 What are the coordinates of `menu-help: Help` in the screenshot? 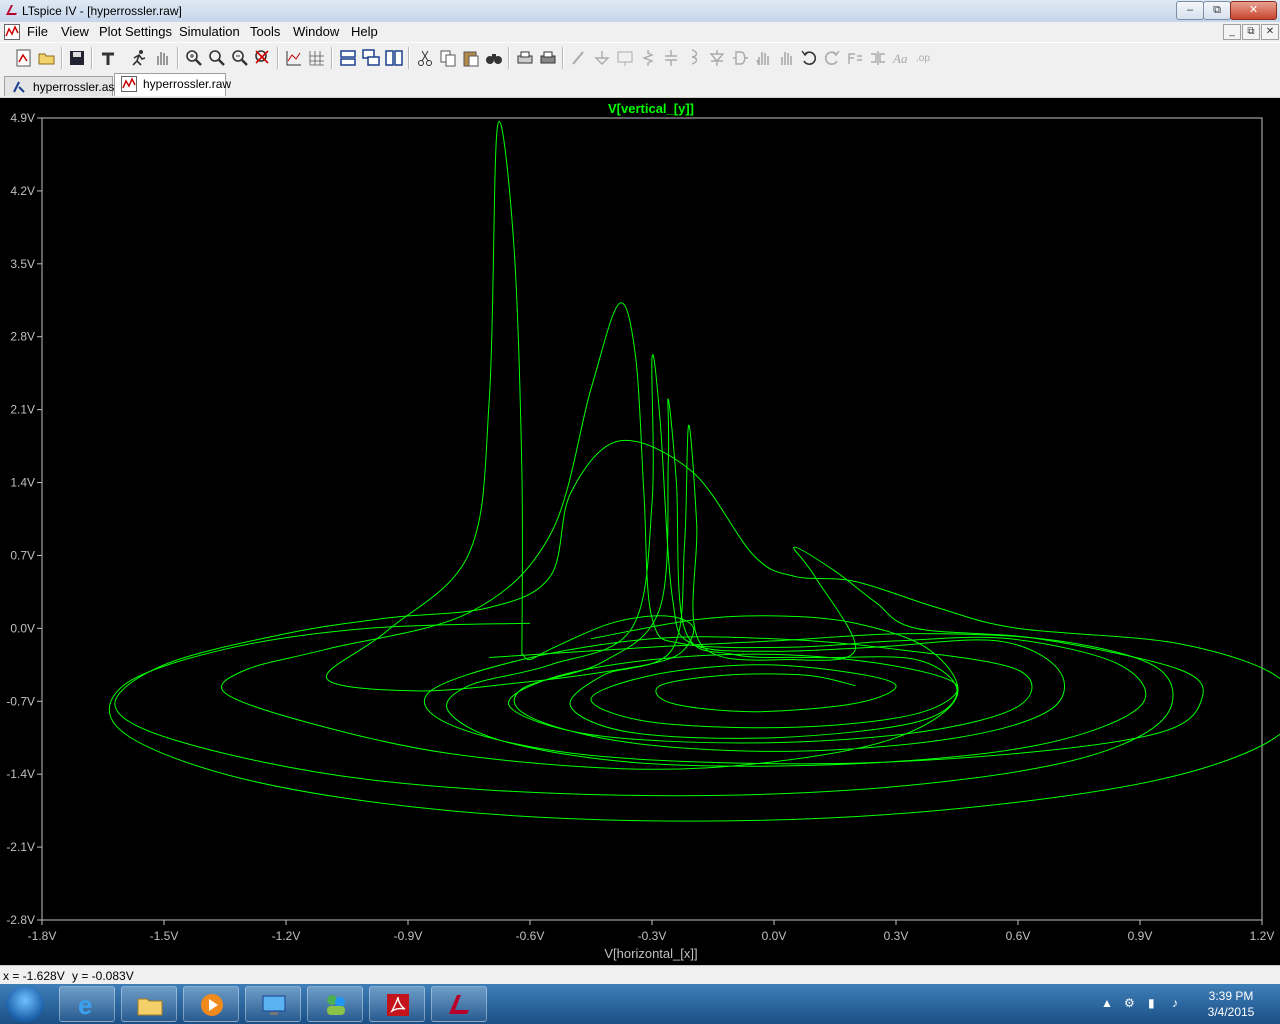 It's located at (364, 31).